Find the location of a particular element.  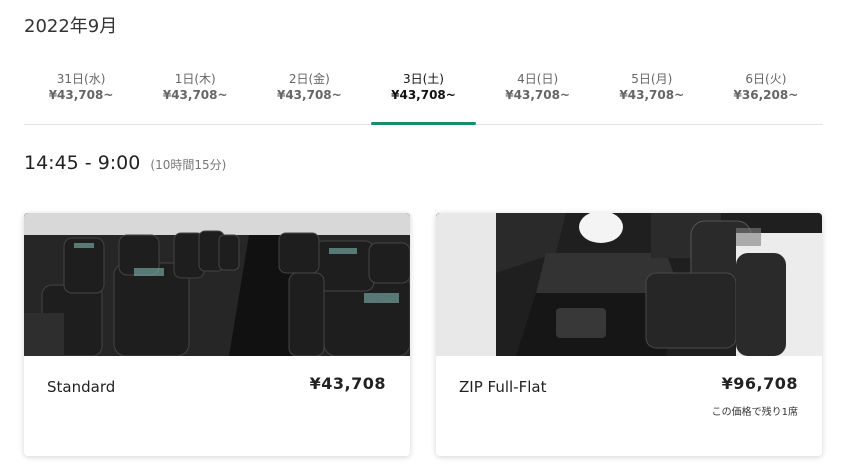

date-tab-date: 1日(木) is located at coordinates (195, 79).